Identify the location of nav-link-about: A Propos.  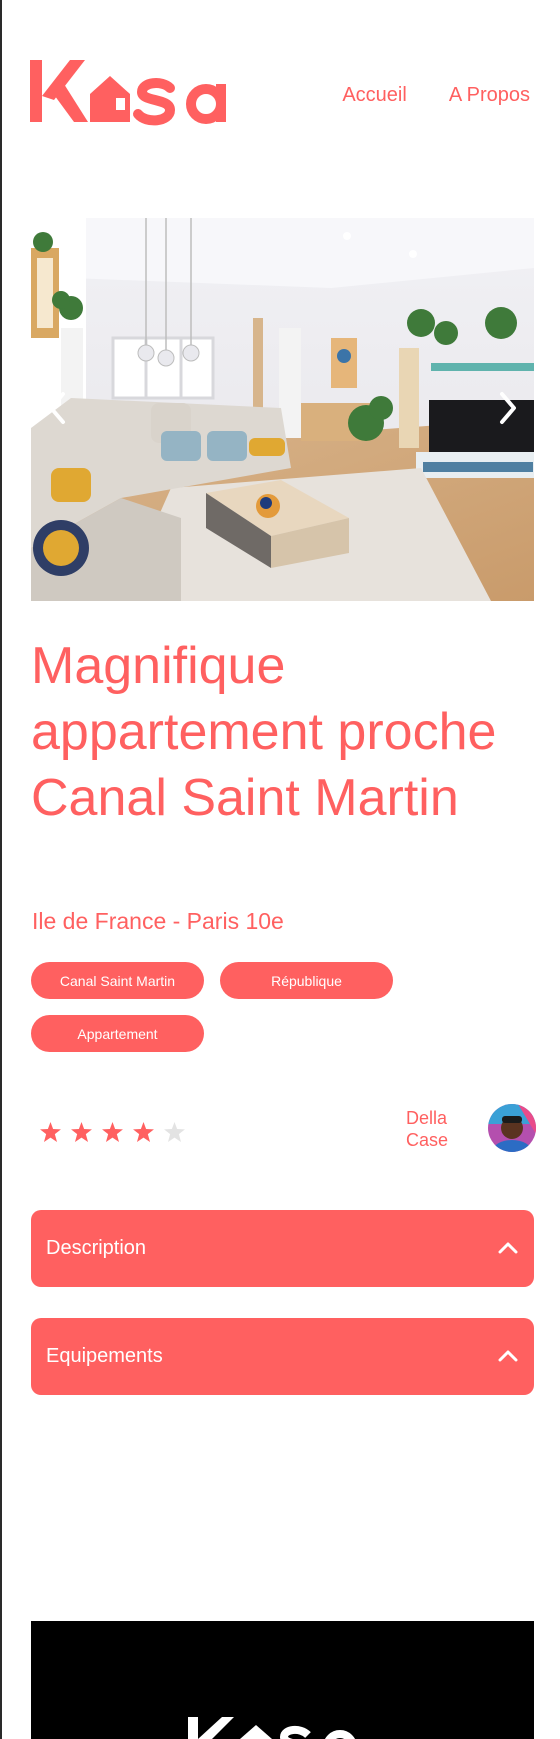
(489, 95).